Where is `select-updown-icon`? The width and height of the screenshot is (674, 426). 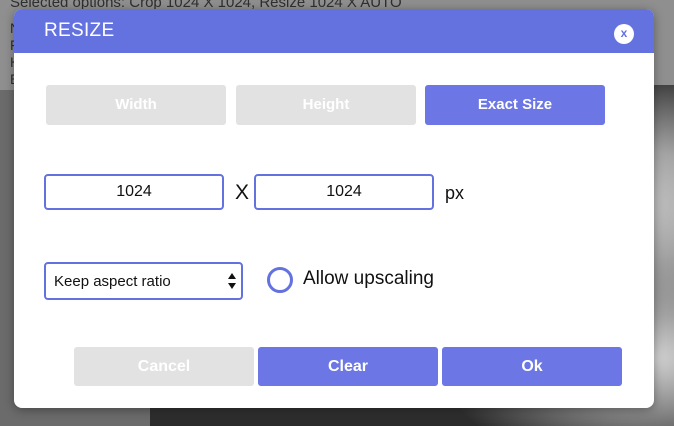
select-updown-icon is located at coordinates (232, 281).